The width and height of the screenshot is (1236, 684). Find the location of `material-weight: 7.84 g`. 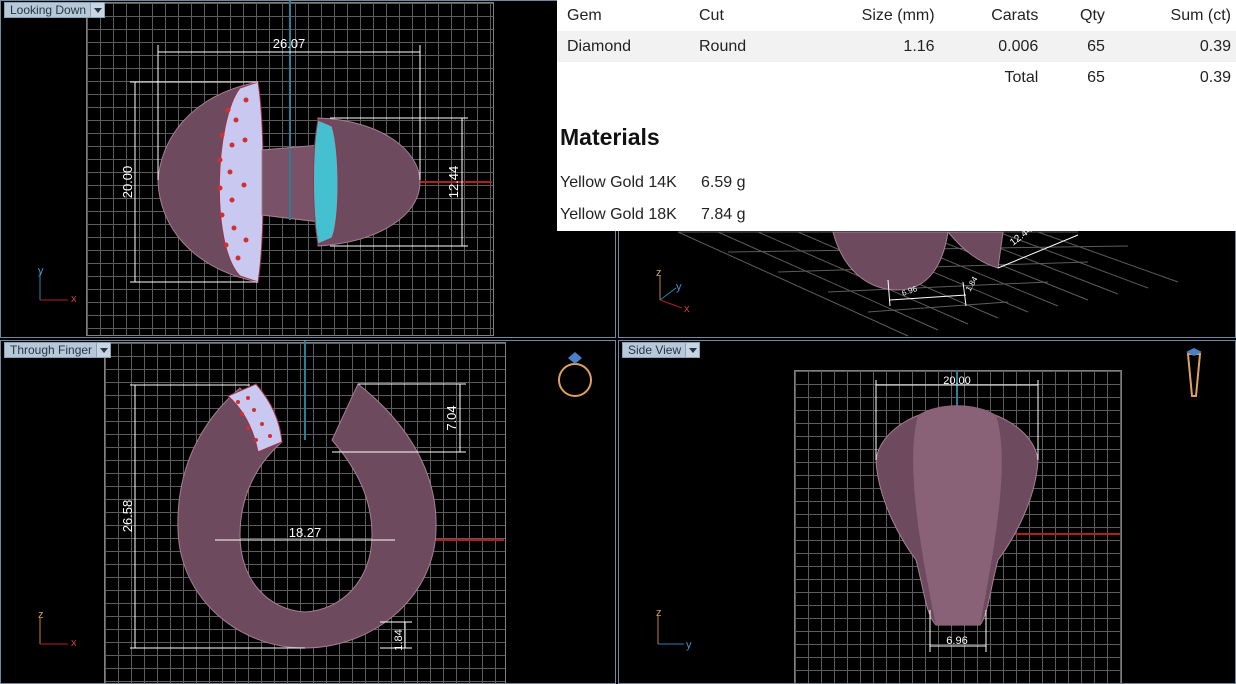

material-weight: 7.84 g is located at coordinates (723, 214).